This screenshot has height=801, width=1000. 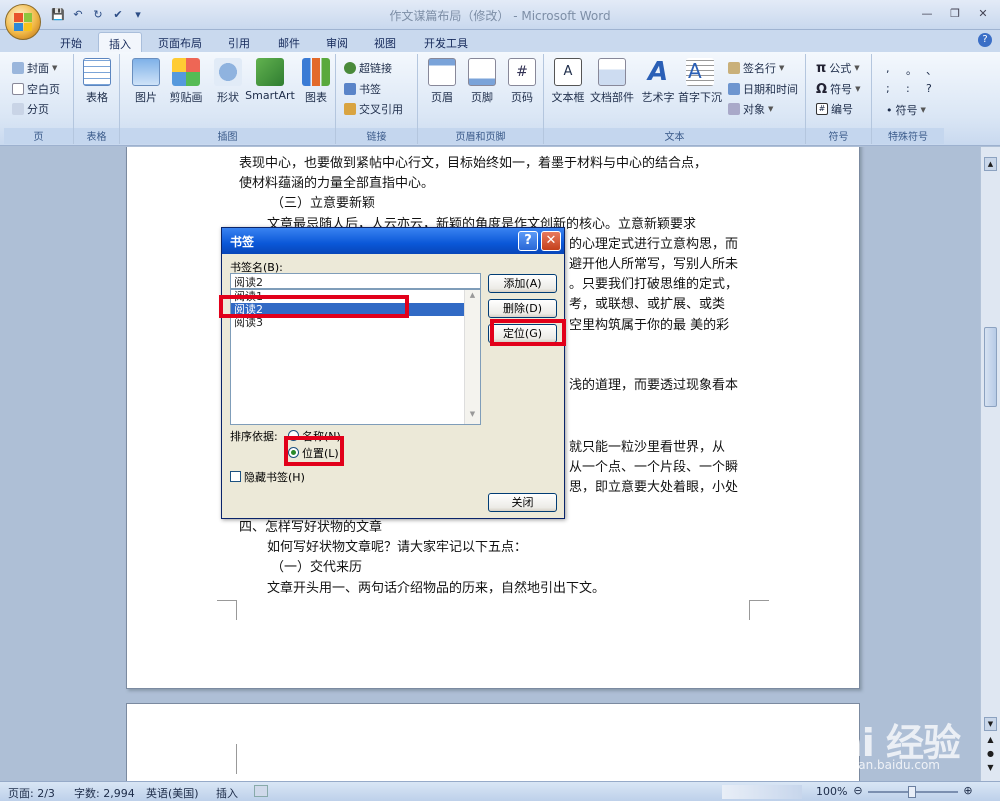 I want to click on hyperlink-button: 超链接, so click(x=368, y=68).